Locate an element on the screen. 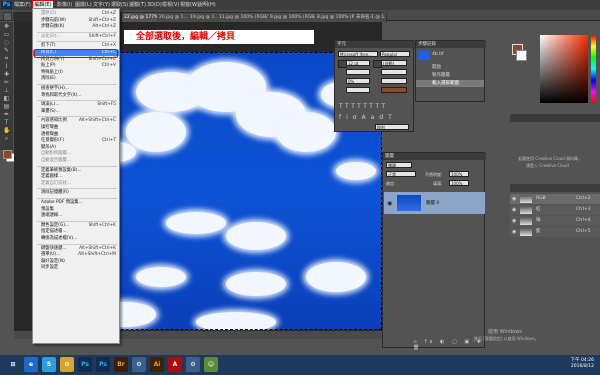  anti-alias-select: 銳利 is located at coordinates (392, 127).